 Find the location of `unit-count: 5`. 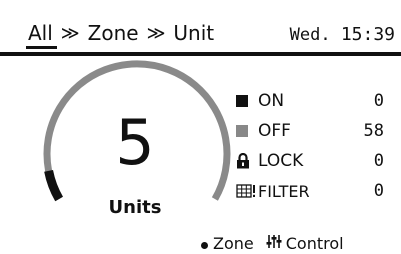

unit-count: 5 is located at coordinates (135, 142).